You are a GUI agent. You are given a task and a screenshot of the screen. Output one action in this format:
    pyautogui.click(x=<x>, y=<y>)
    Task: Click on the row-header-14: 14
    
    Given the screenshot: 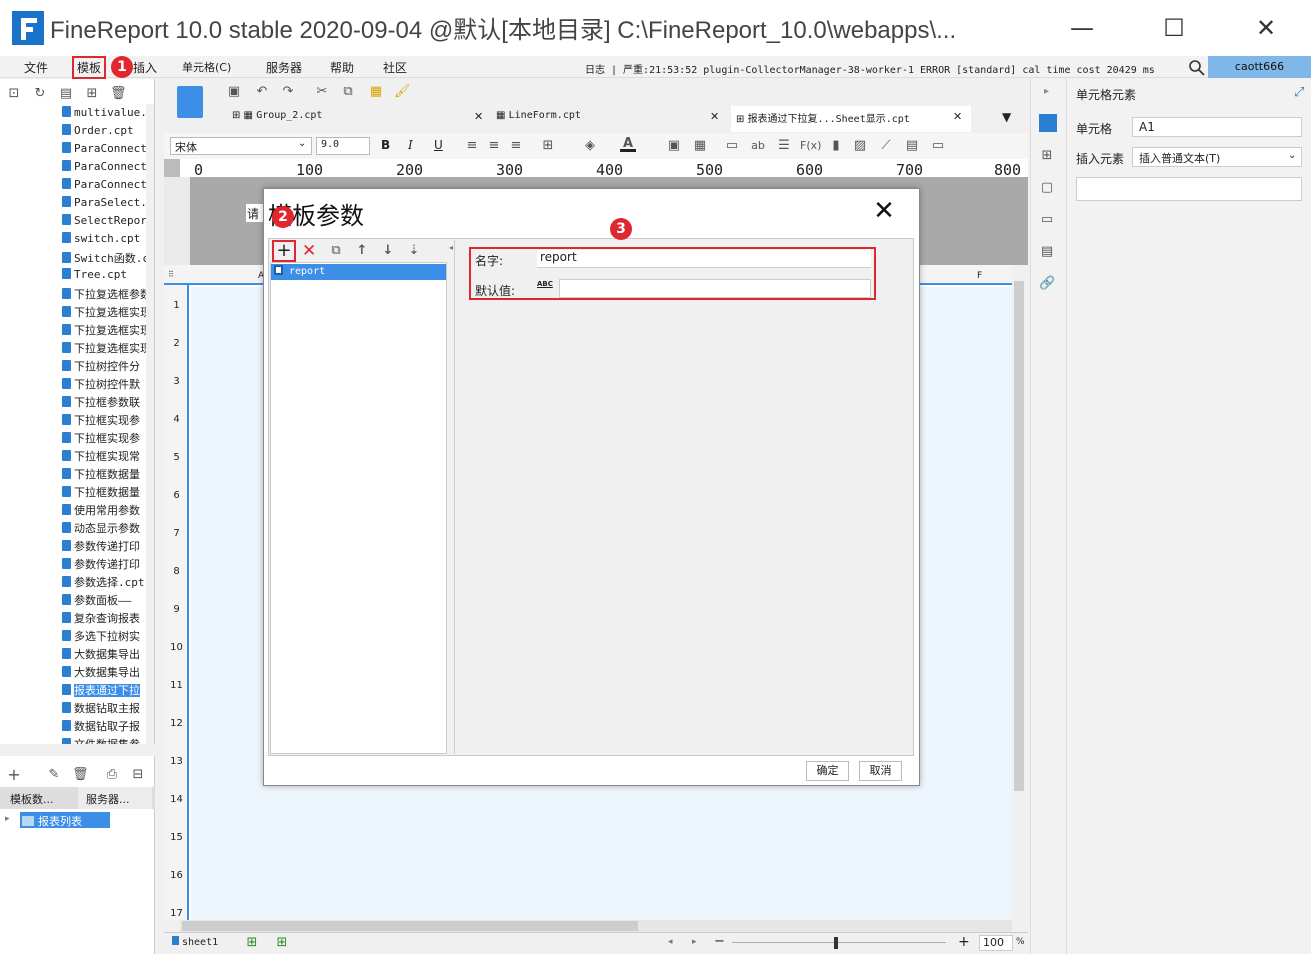 What is the action you would take?
    pyautogui.click(x=176, y=799)
    